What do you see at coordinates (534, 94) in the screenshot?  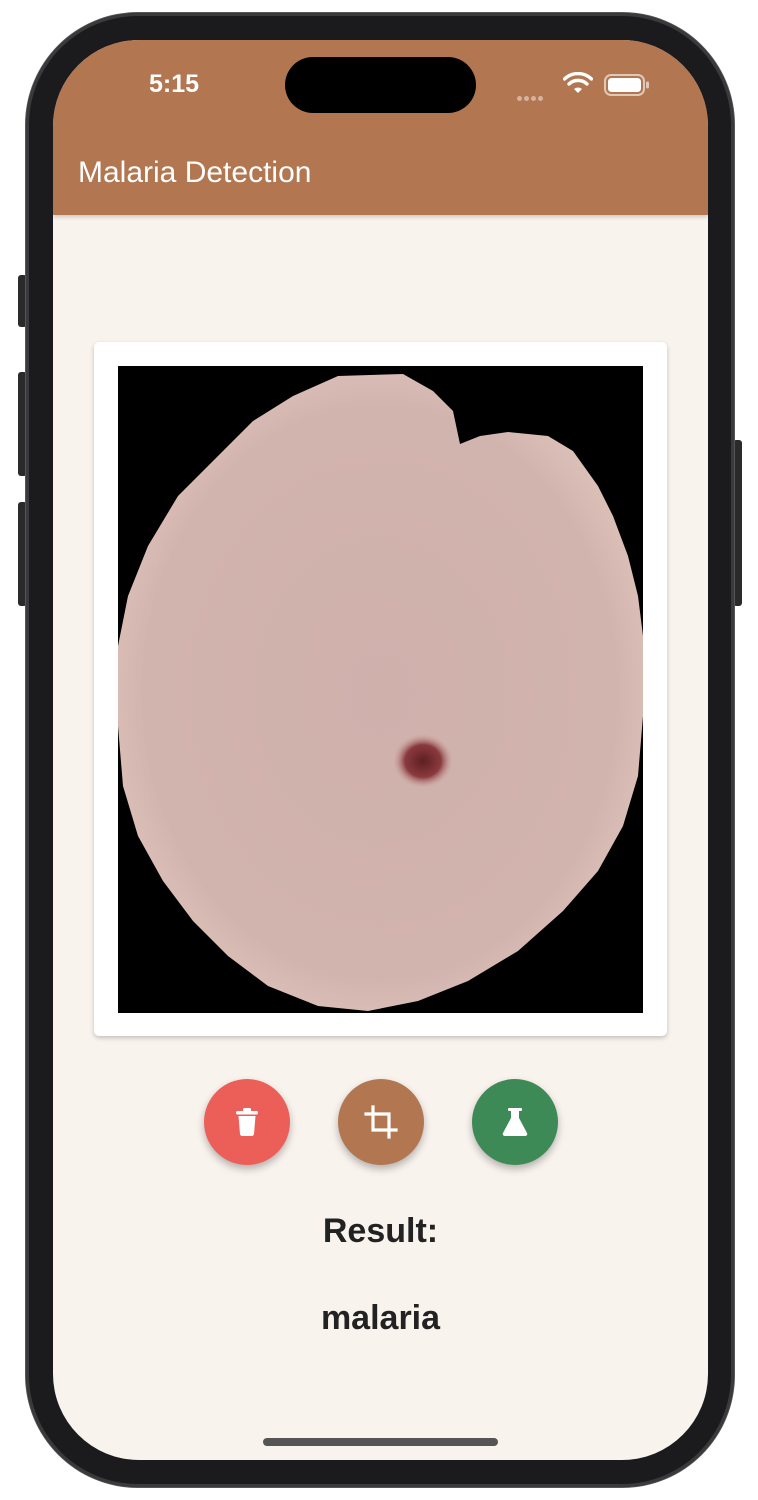 I see `cellular-signal-icon` at bounding box center [534, 94].